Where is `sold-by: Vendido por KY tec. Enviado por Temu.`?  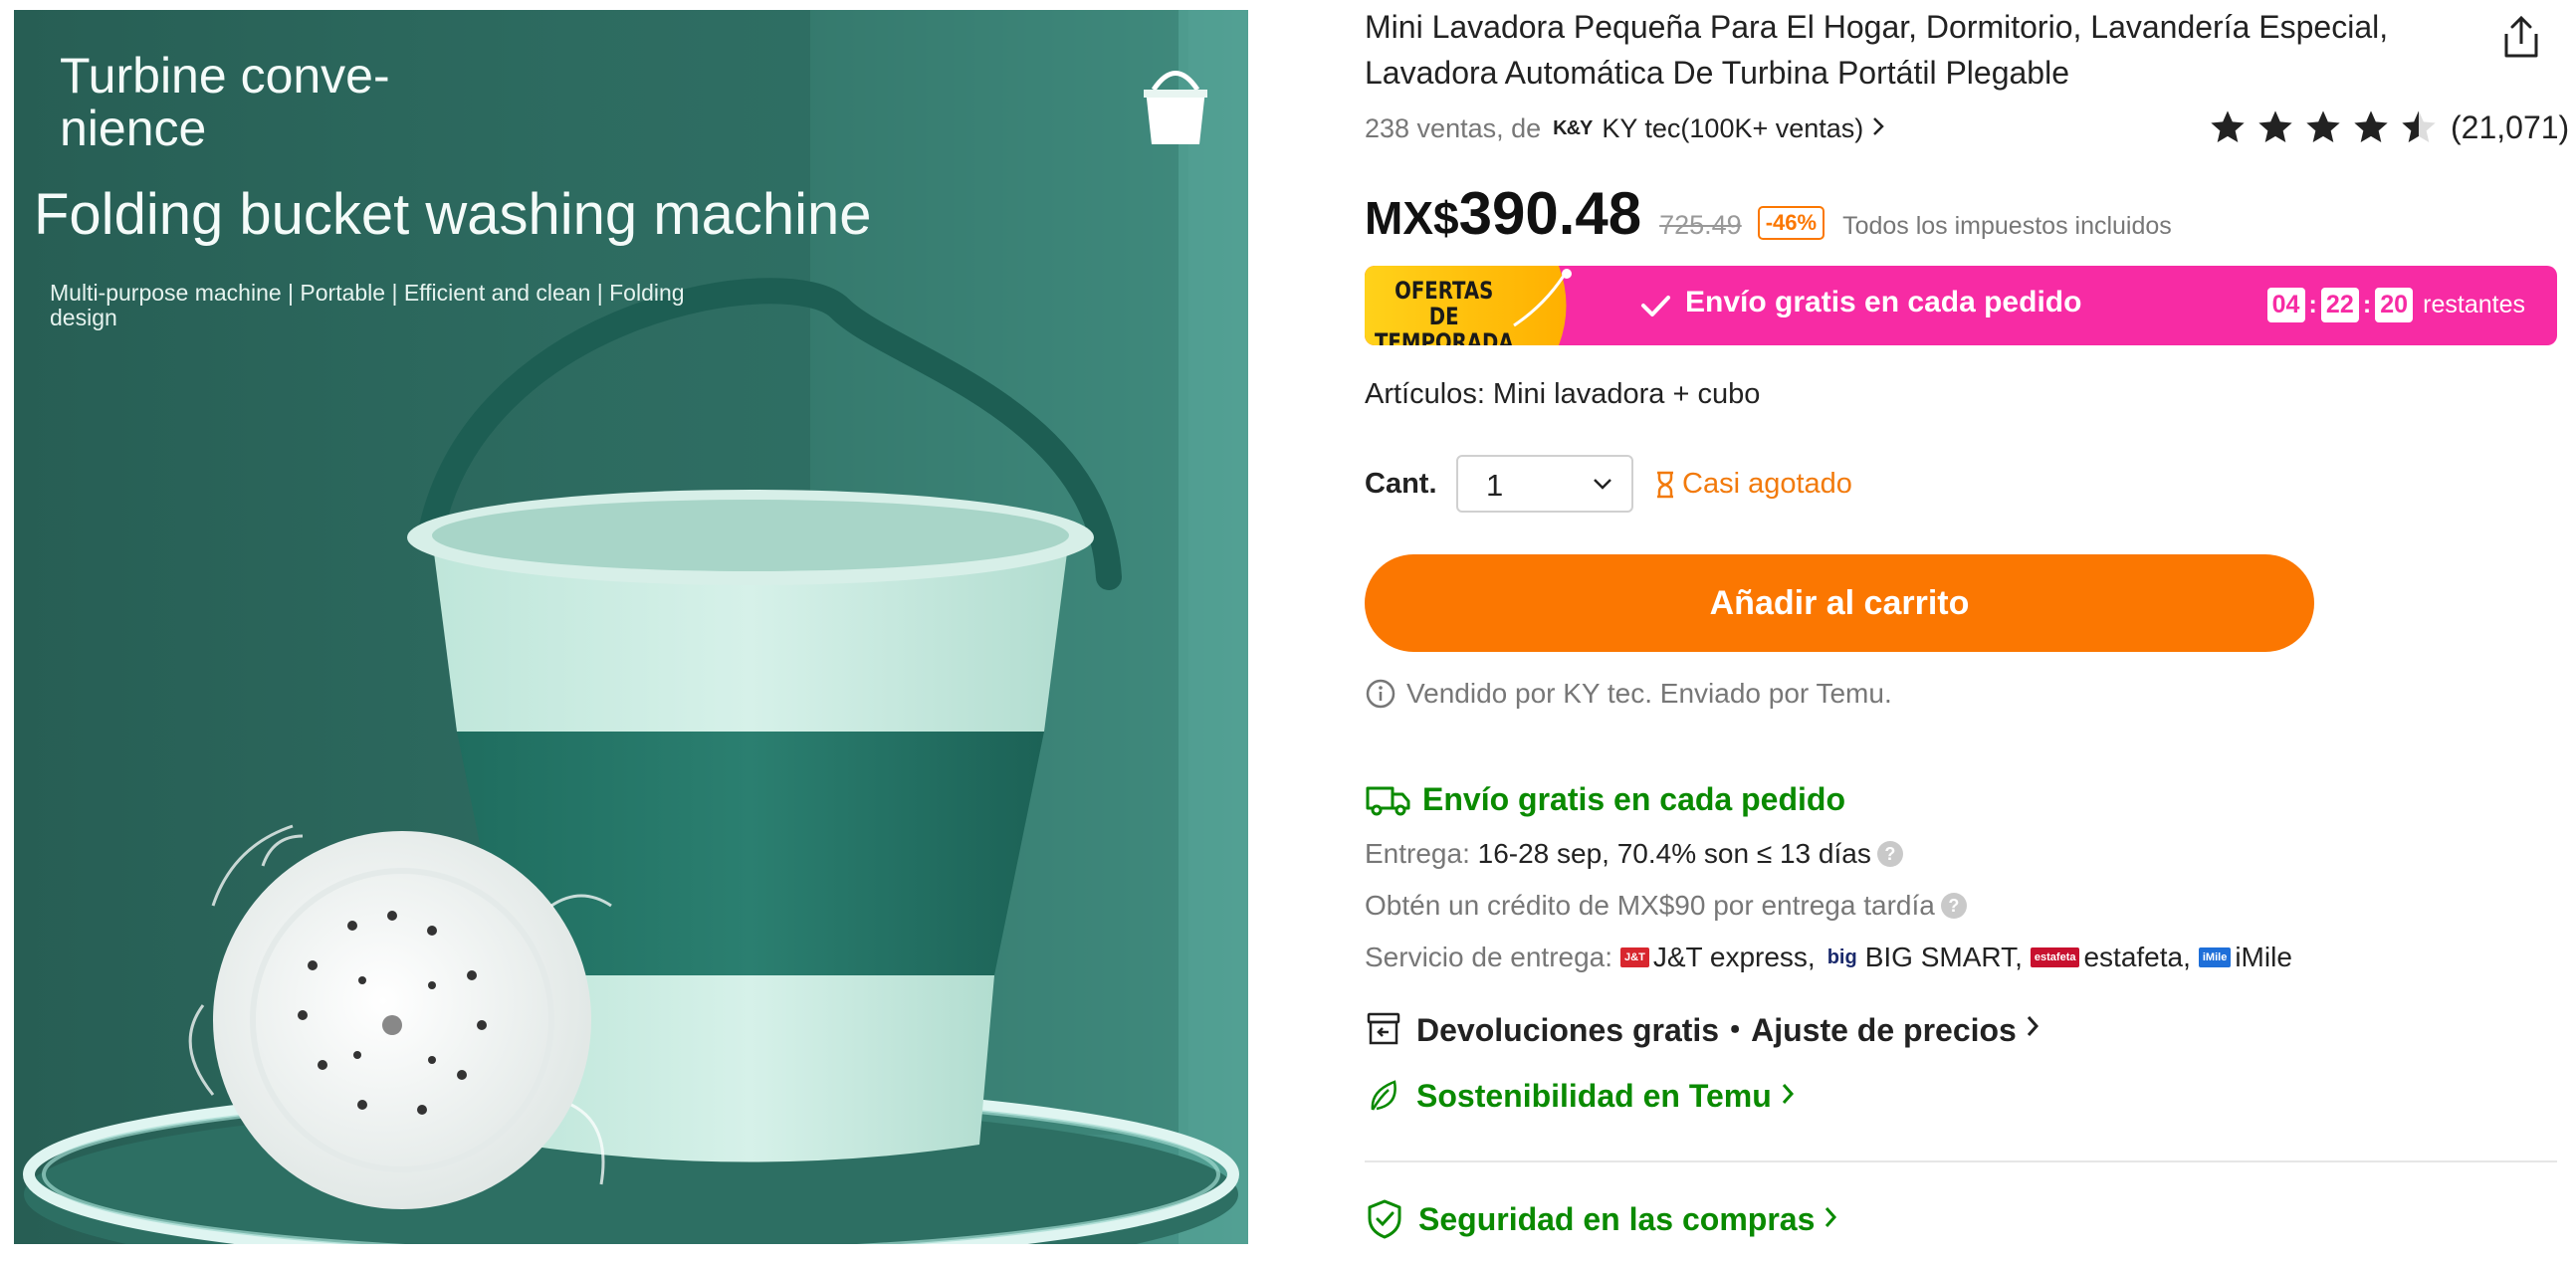
sold-by: Vendido por KY tec. Enviado por Temu. is located at coordinates (1628, 694).